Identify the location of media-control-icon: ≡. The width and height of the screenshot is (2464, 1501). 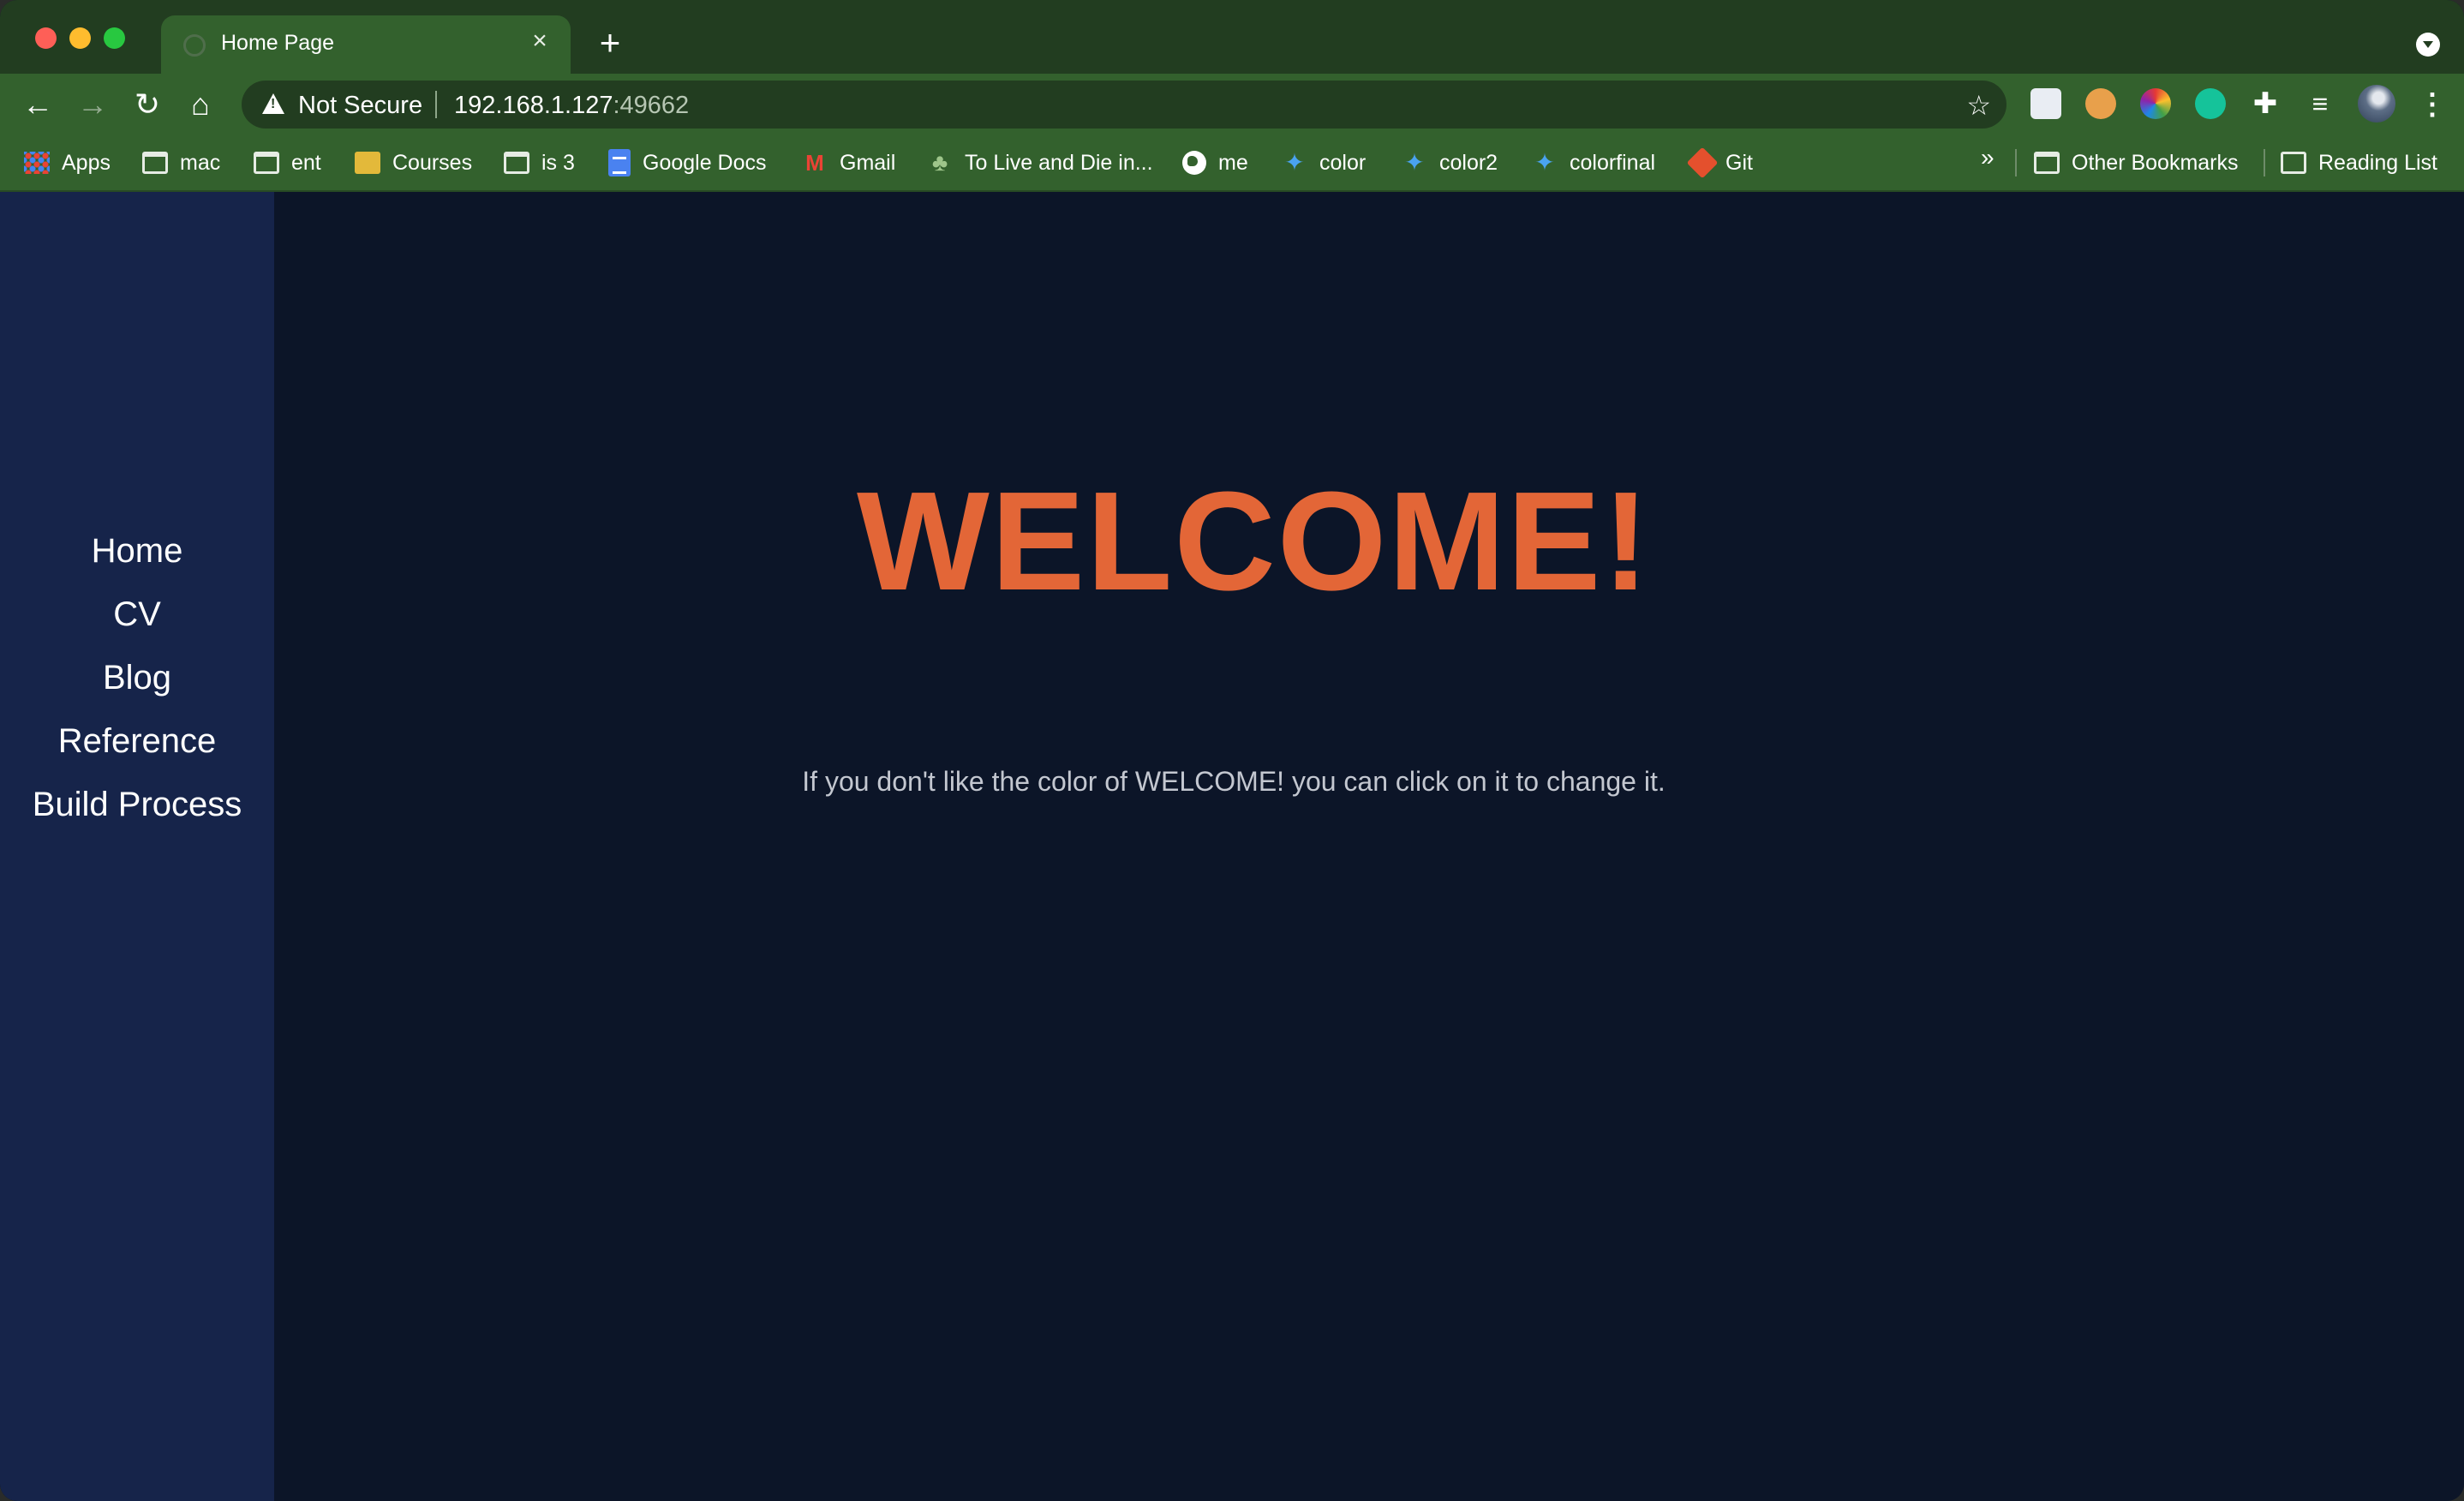
(2320, 103).